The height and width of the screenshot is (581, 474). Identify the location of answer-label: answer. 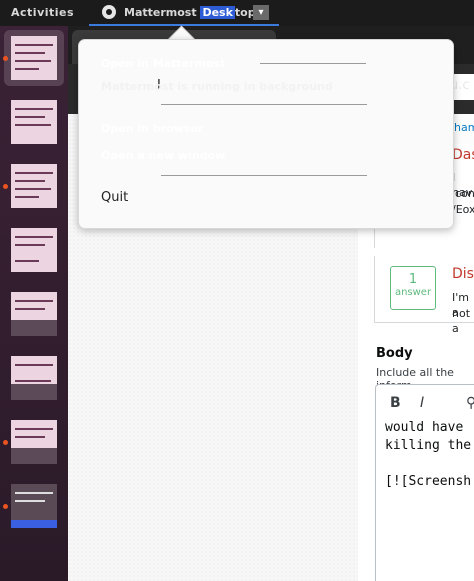
(413, 292).